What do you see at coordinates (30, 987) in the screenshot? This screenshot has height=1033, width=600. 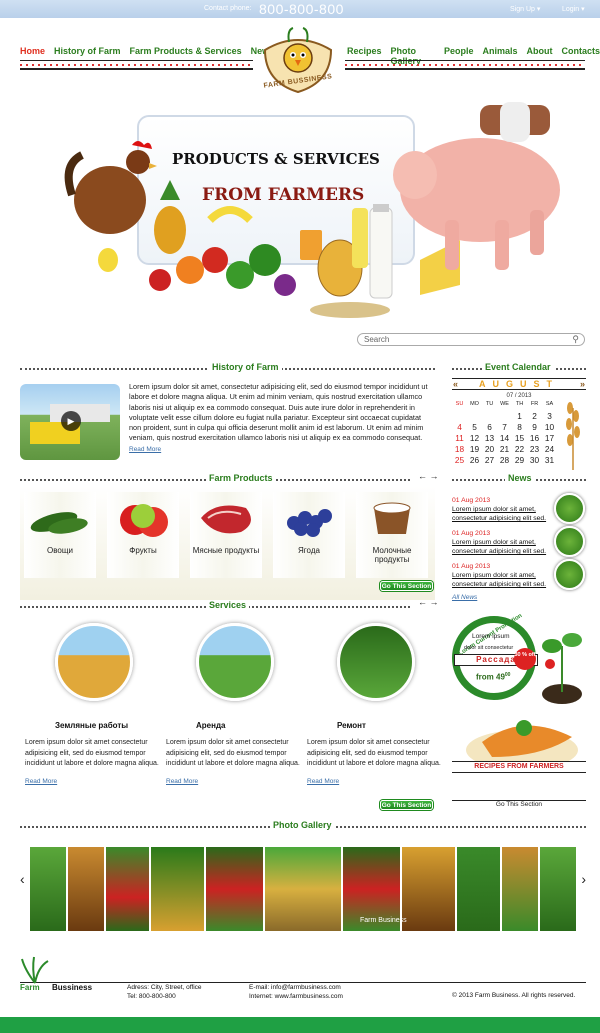 I see `footer-brand: Farm` at bounding box center [30, 987].